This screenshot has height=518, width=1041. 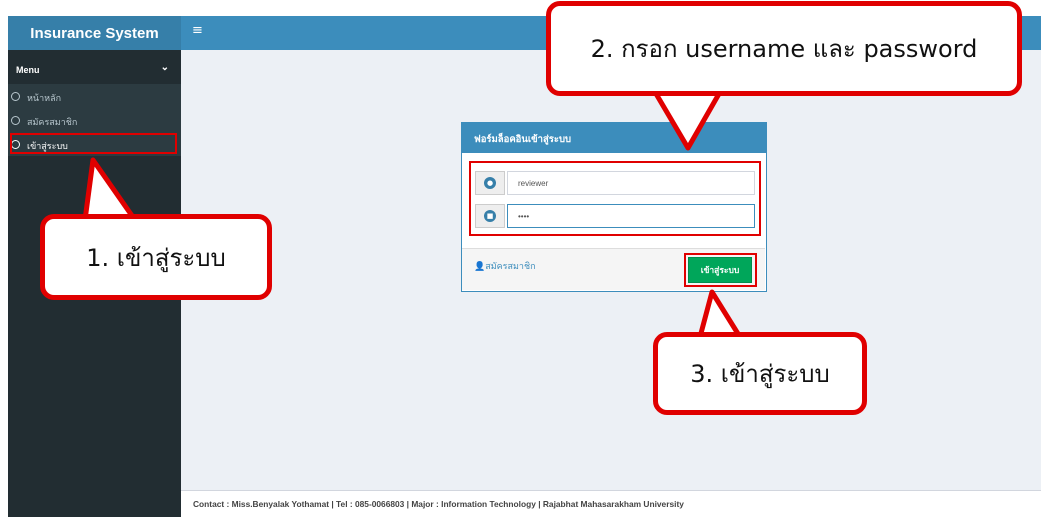 What do you see at coordinates (784, 48) in the screenshot?
I see `callout-step2: 2. กรอก username และ password` at bounding box center [784, 48].